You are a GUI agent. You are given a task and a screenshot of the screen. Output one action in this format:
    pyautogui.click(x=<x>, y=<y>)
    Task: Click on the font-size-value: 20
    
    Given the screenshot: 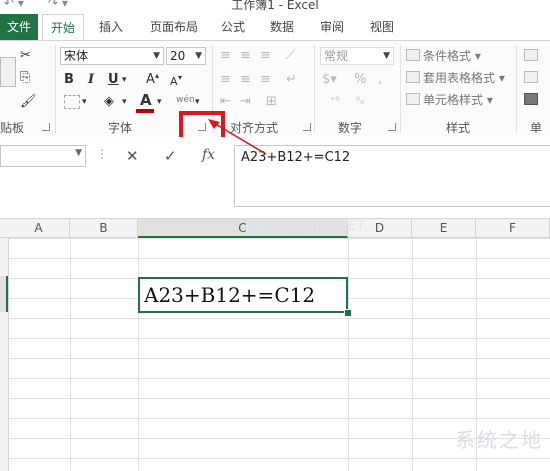 What is the action you would take?
    pyautogui.click(x=178, y=56)
    